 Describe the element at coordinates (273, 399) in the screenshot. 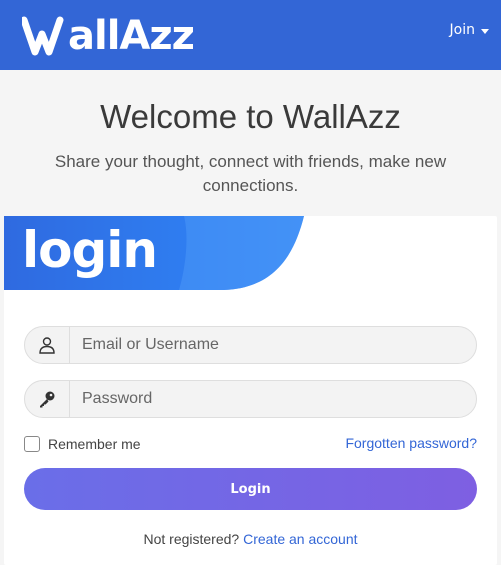

I see `password-input` at that location.